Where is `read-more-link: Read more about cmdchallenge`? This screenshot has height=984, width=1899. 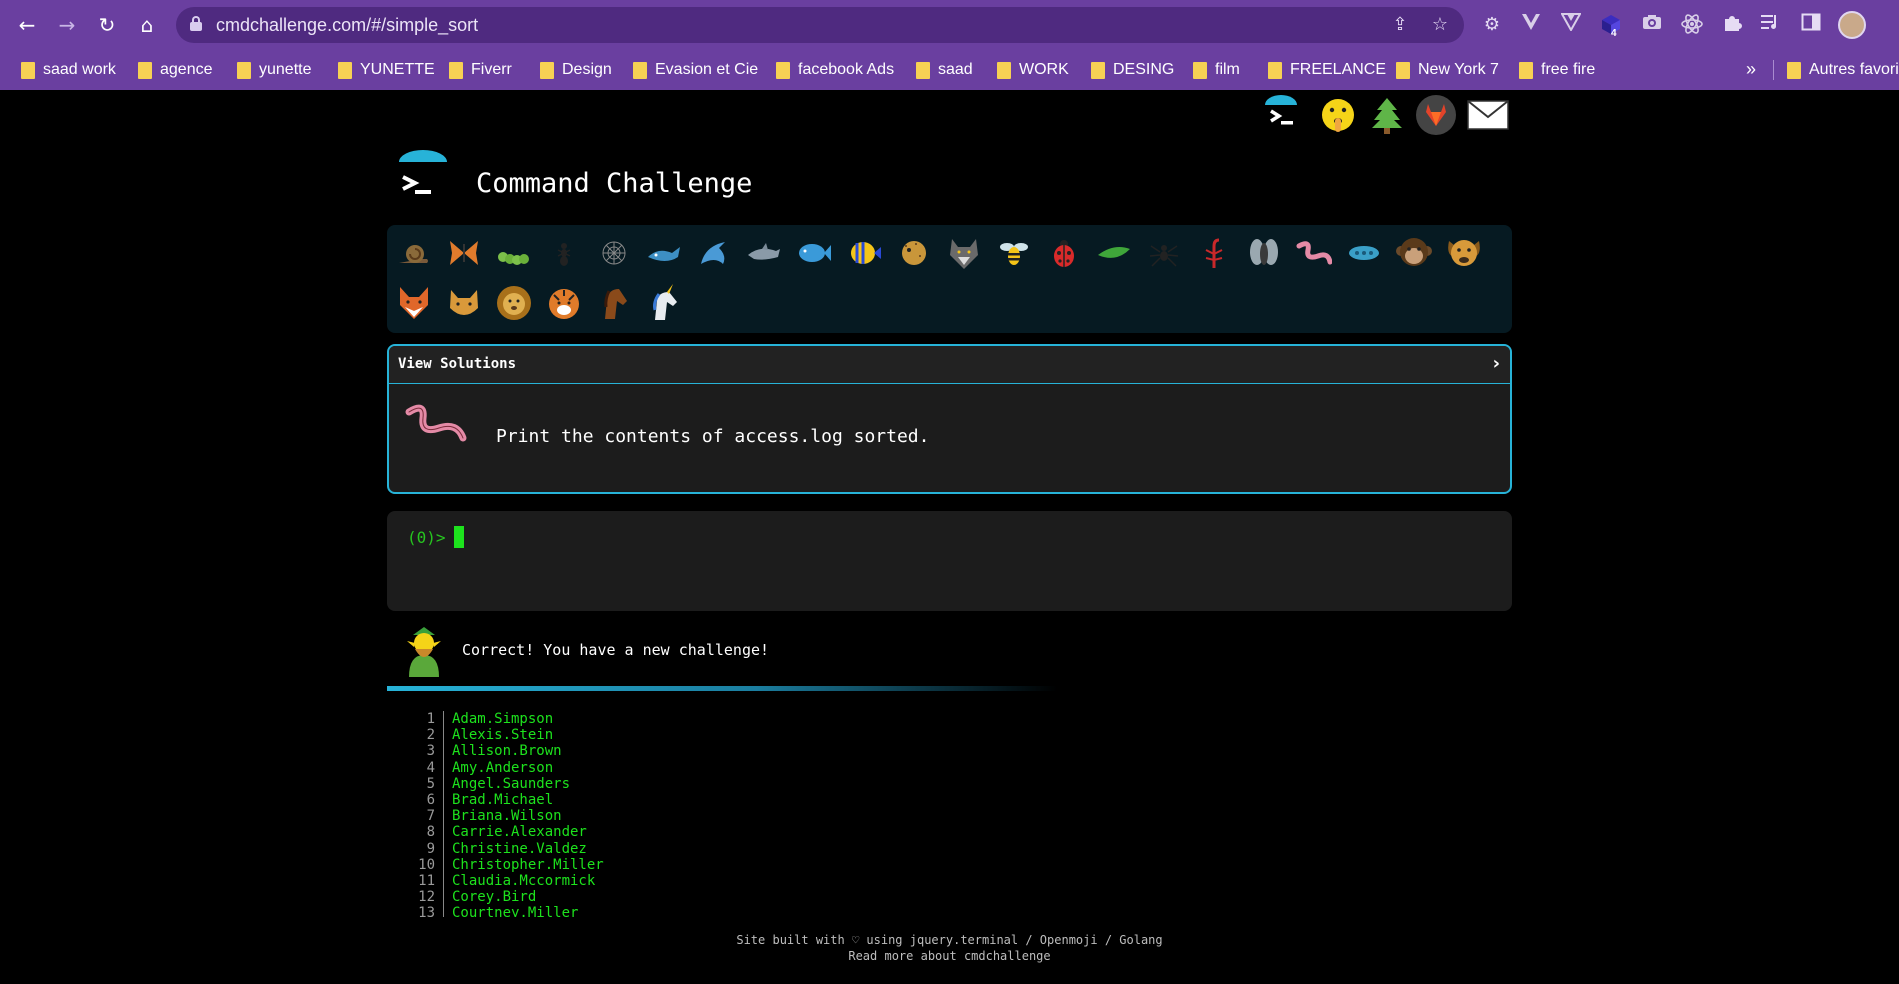
read-more-link: Read more about cmdchallenge is located at coordinates (949, 956).